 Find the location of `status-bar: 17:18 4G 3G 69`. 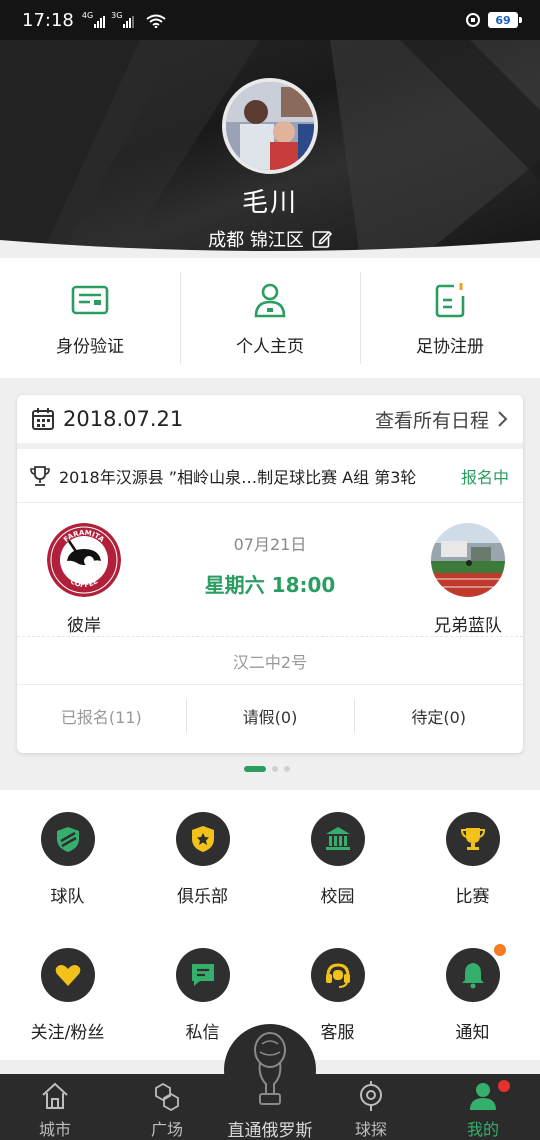

status-bar: 17:18 4G 3G 69 is located at coordinates (270, 20).